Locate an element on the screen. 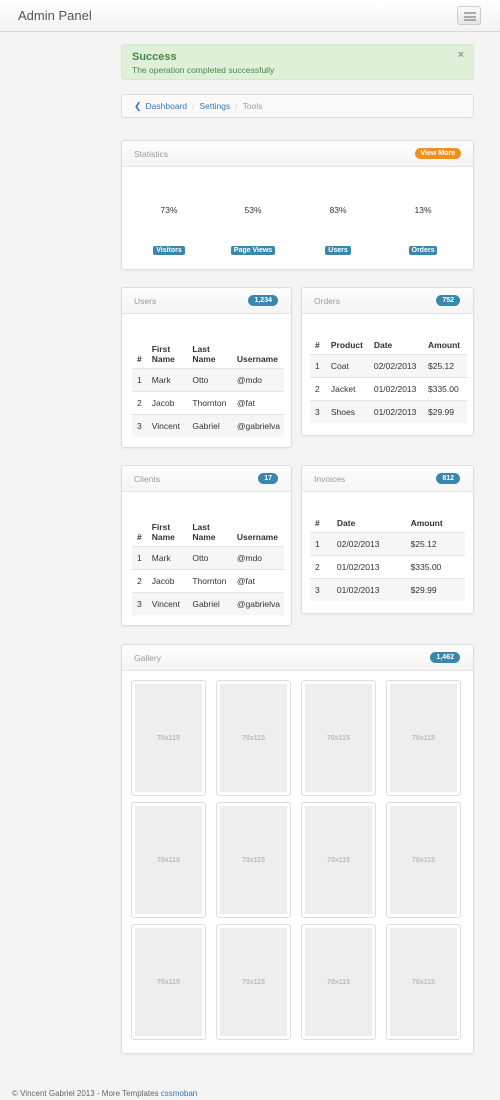  count-badge: 752 is located at coordinates (448, 300).